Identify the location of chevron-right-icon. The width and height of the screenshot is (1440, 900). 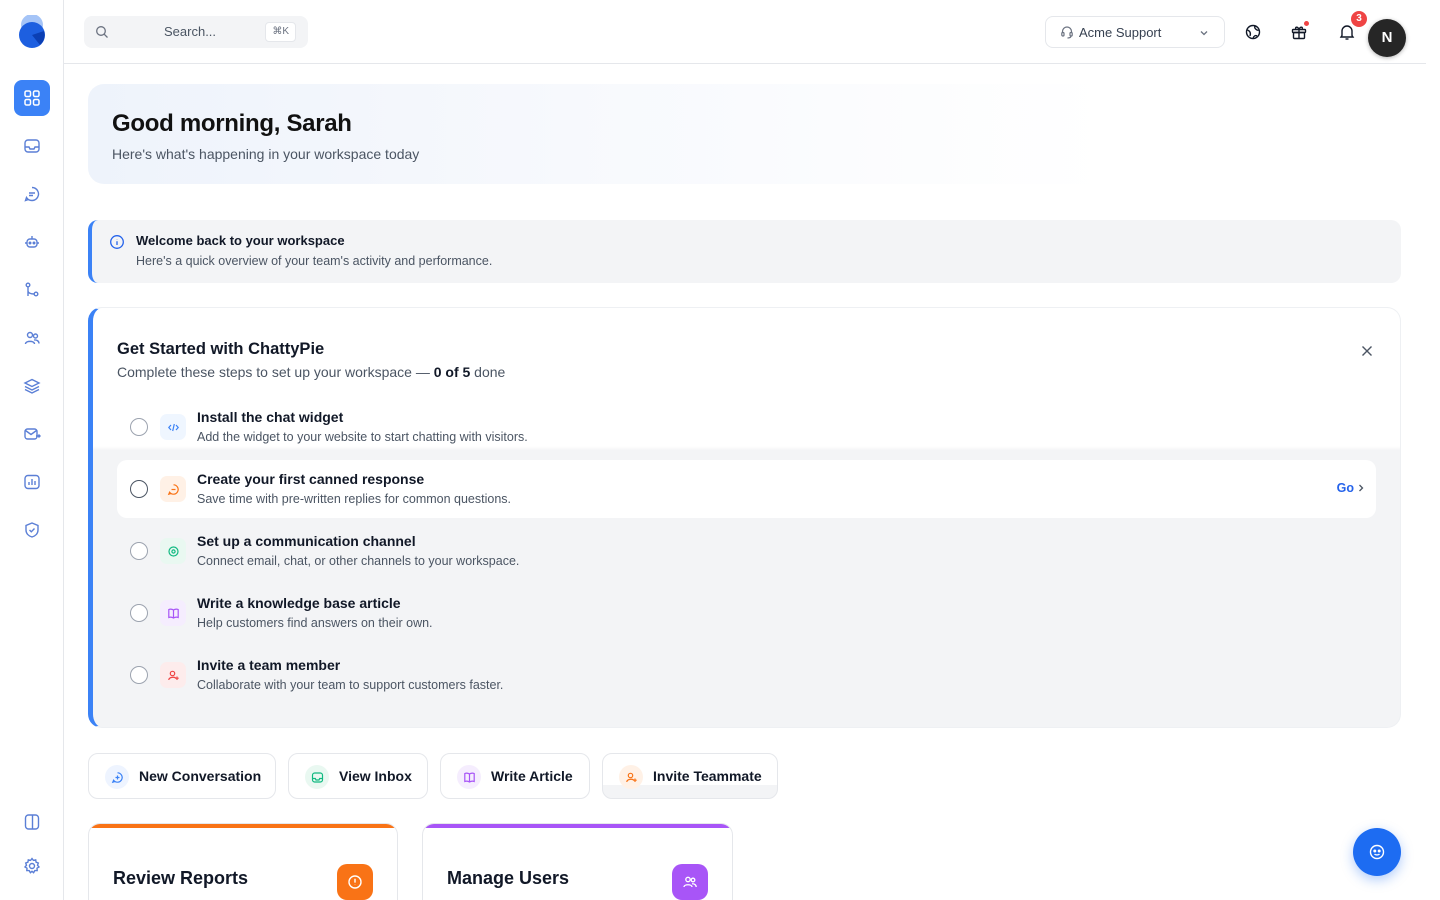
(1361, 488).